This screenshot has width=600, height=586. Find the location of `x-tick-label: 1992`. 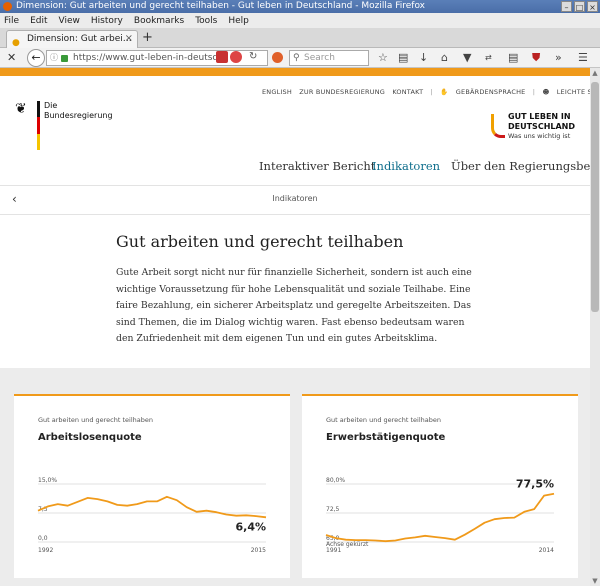

x-tick-label: 1992 is located at coordinates (45, 550).